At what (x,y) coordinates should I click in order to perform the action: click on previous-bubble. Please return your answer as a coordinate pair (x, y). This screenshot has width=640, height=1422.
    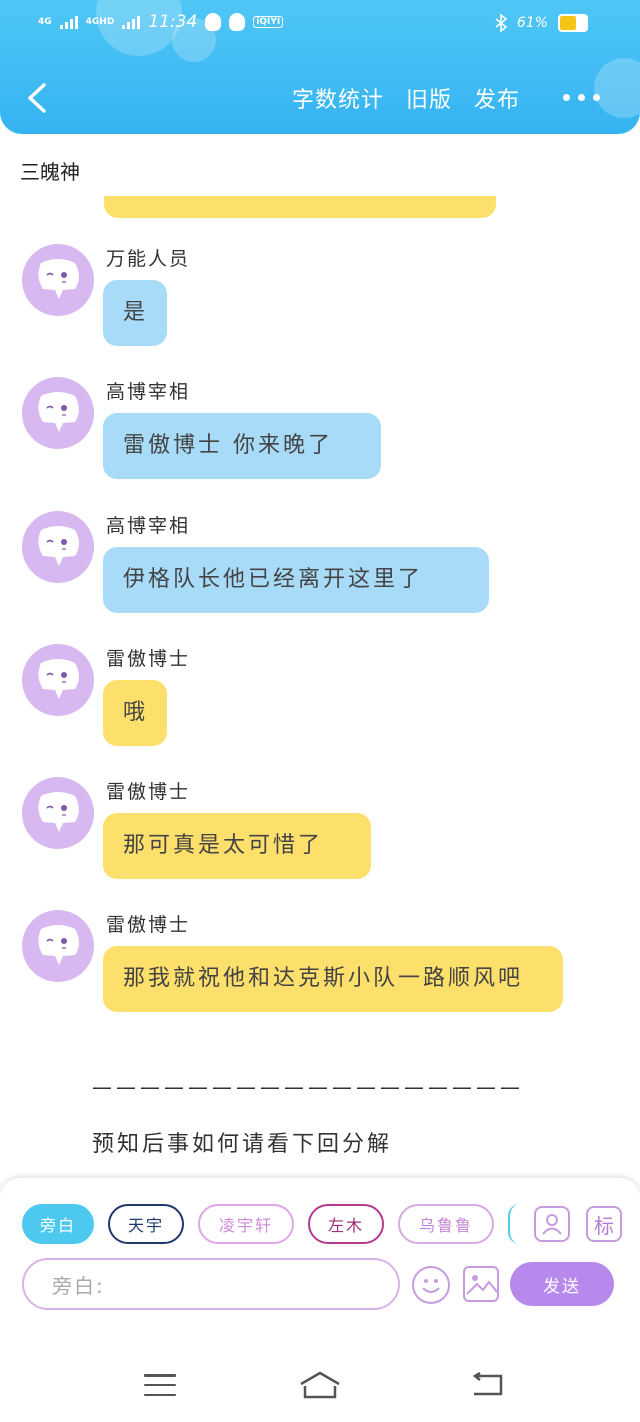
    Looking at the image, I should click on (300, 207).